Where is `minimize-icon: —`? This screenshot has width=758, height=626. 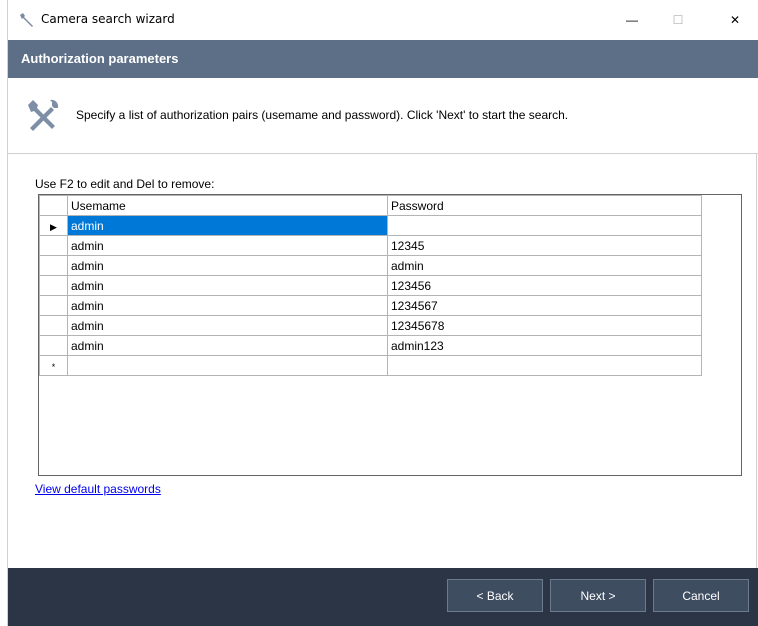 minimize-icon: — is located at coordinates (632, 20).